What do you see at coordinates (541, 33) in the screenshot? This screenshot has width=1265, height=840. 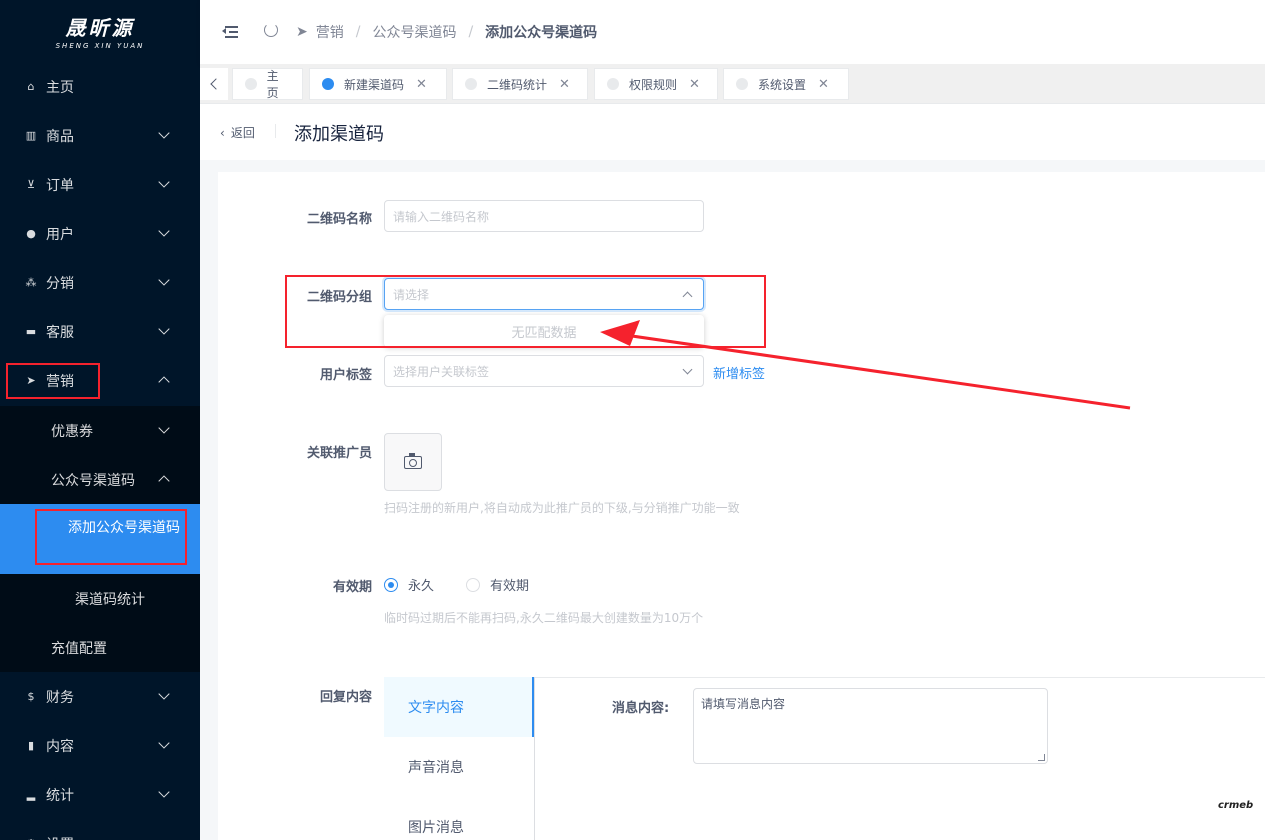 I see `breadcrumb-current: 添加公众号渠道码` at bounding box center [541, 33].